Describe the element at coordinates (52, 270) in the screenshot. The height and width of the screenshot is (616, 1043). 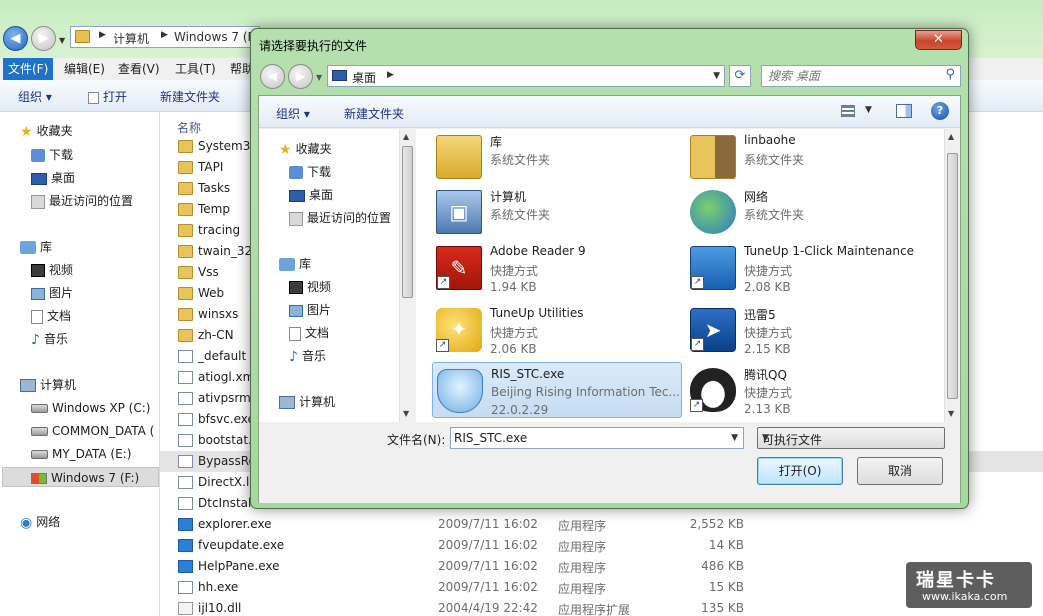
I see `nav-videos: 视频` at that location.